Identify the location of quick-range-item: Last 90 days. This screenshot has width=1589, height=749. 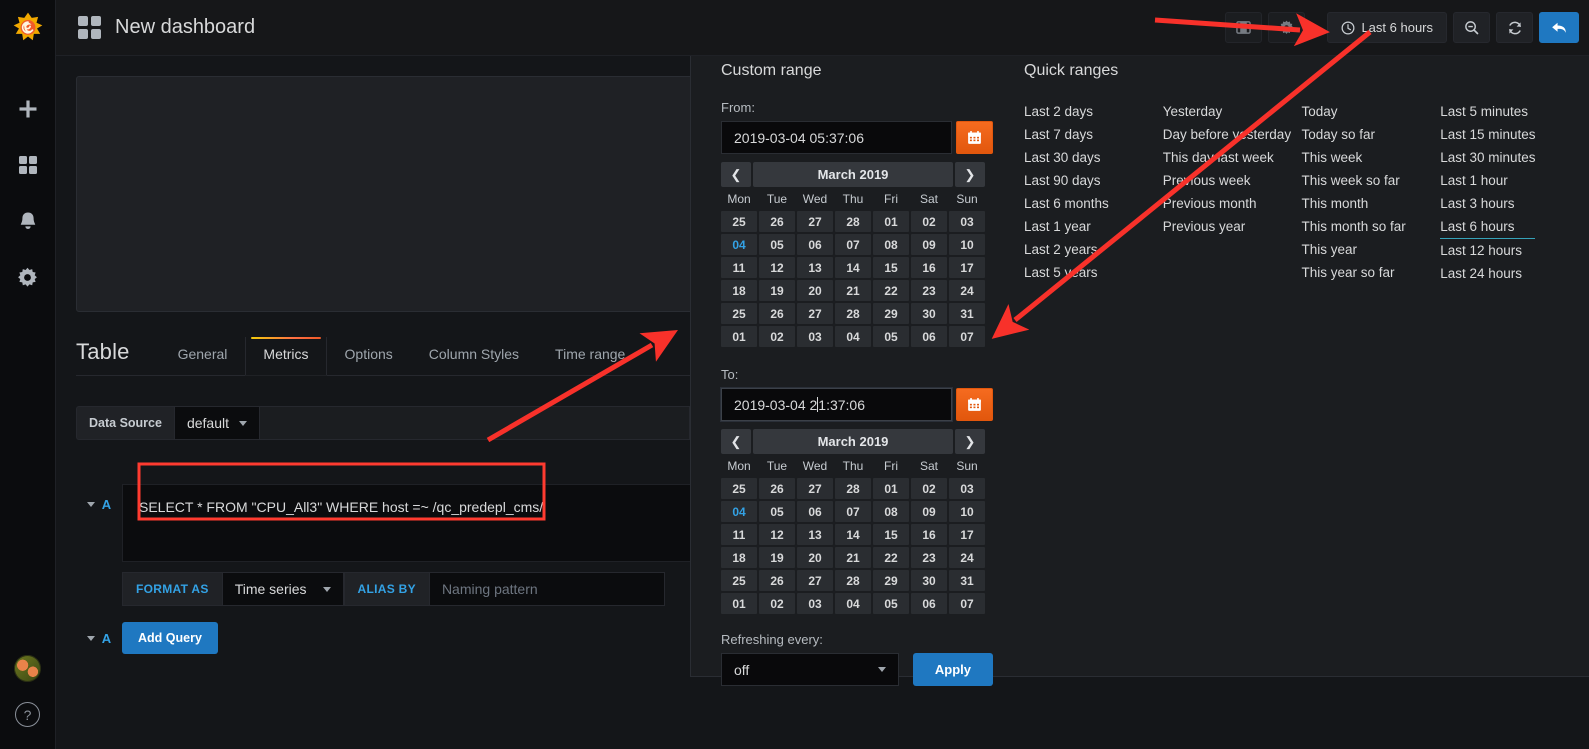
(1093, 180).